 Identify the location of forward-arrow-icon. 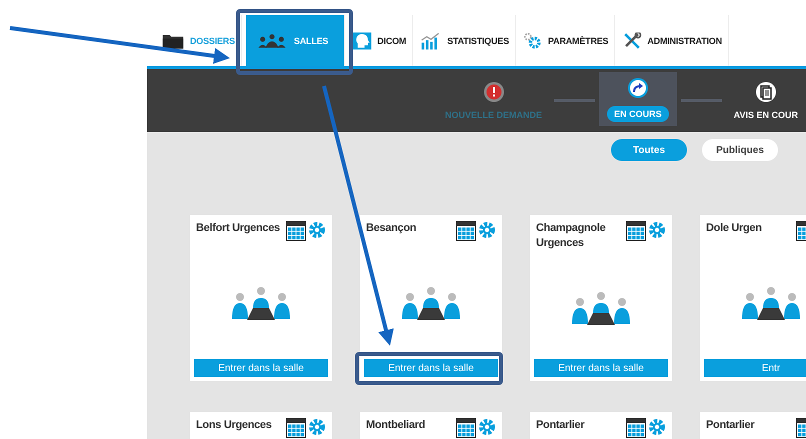
(637, 87).